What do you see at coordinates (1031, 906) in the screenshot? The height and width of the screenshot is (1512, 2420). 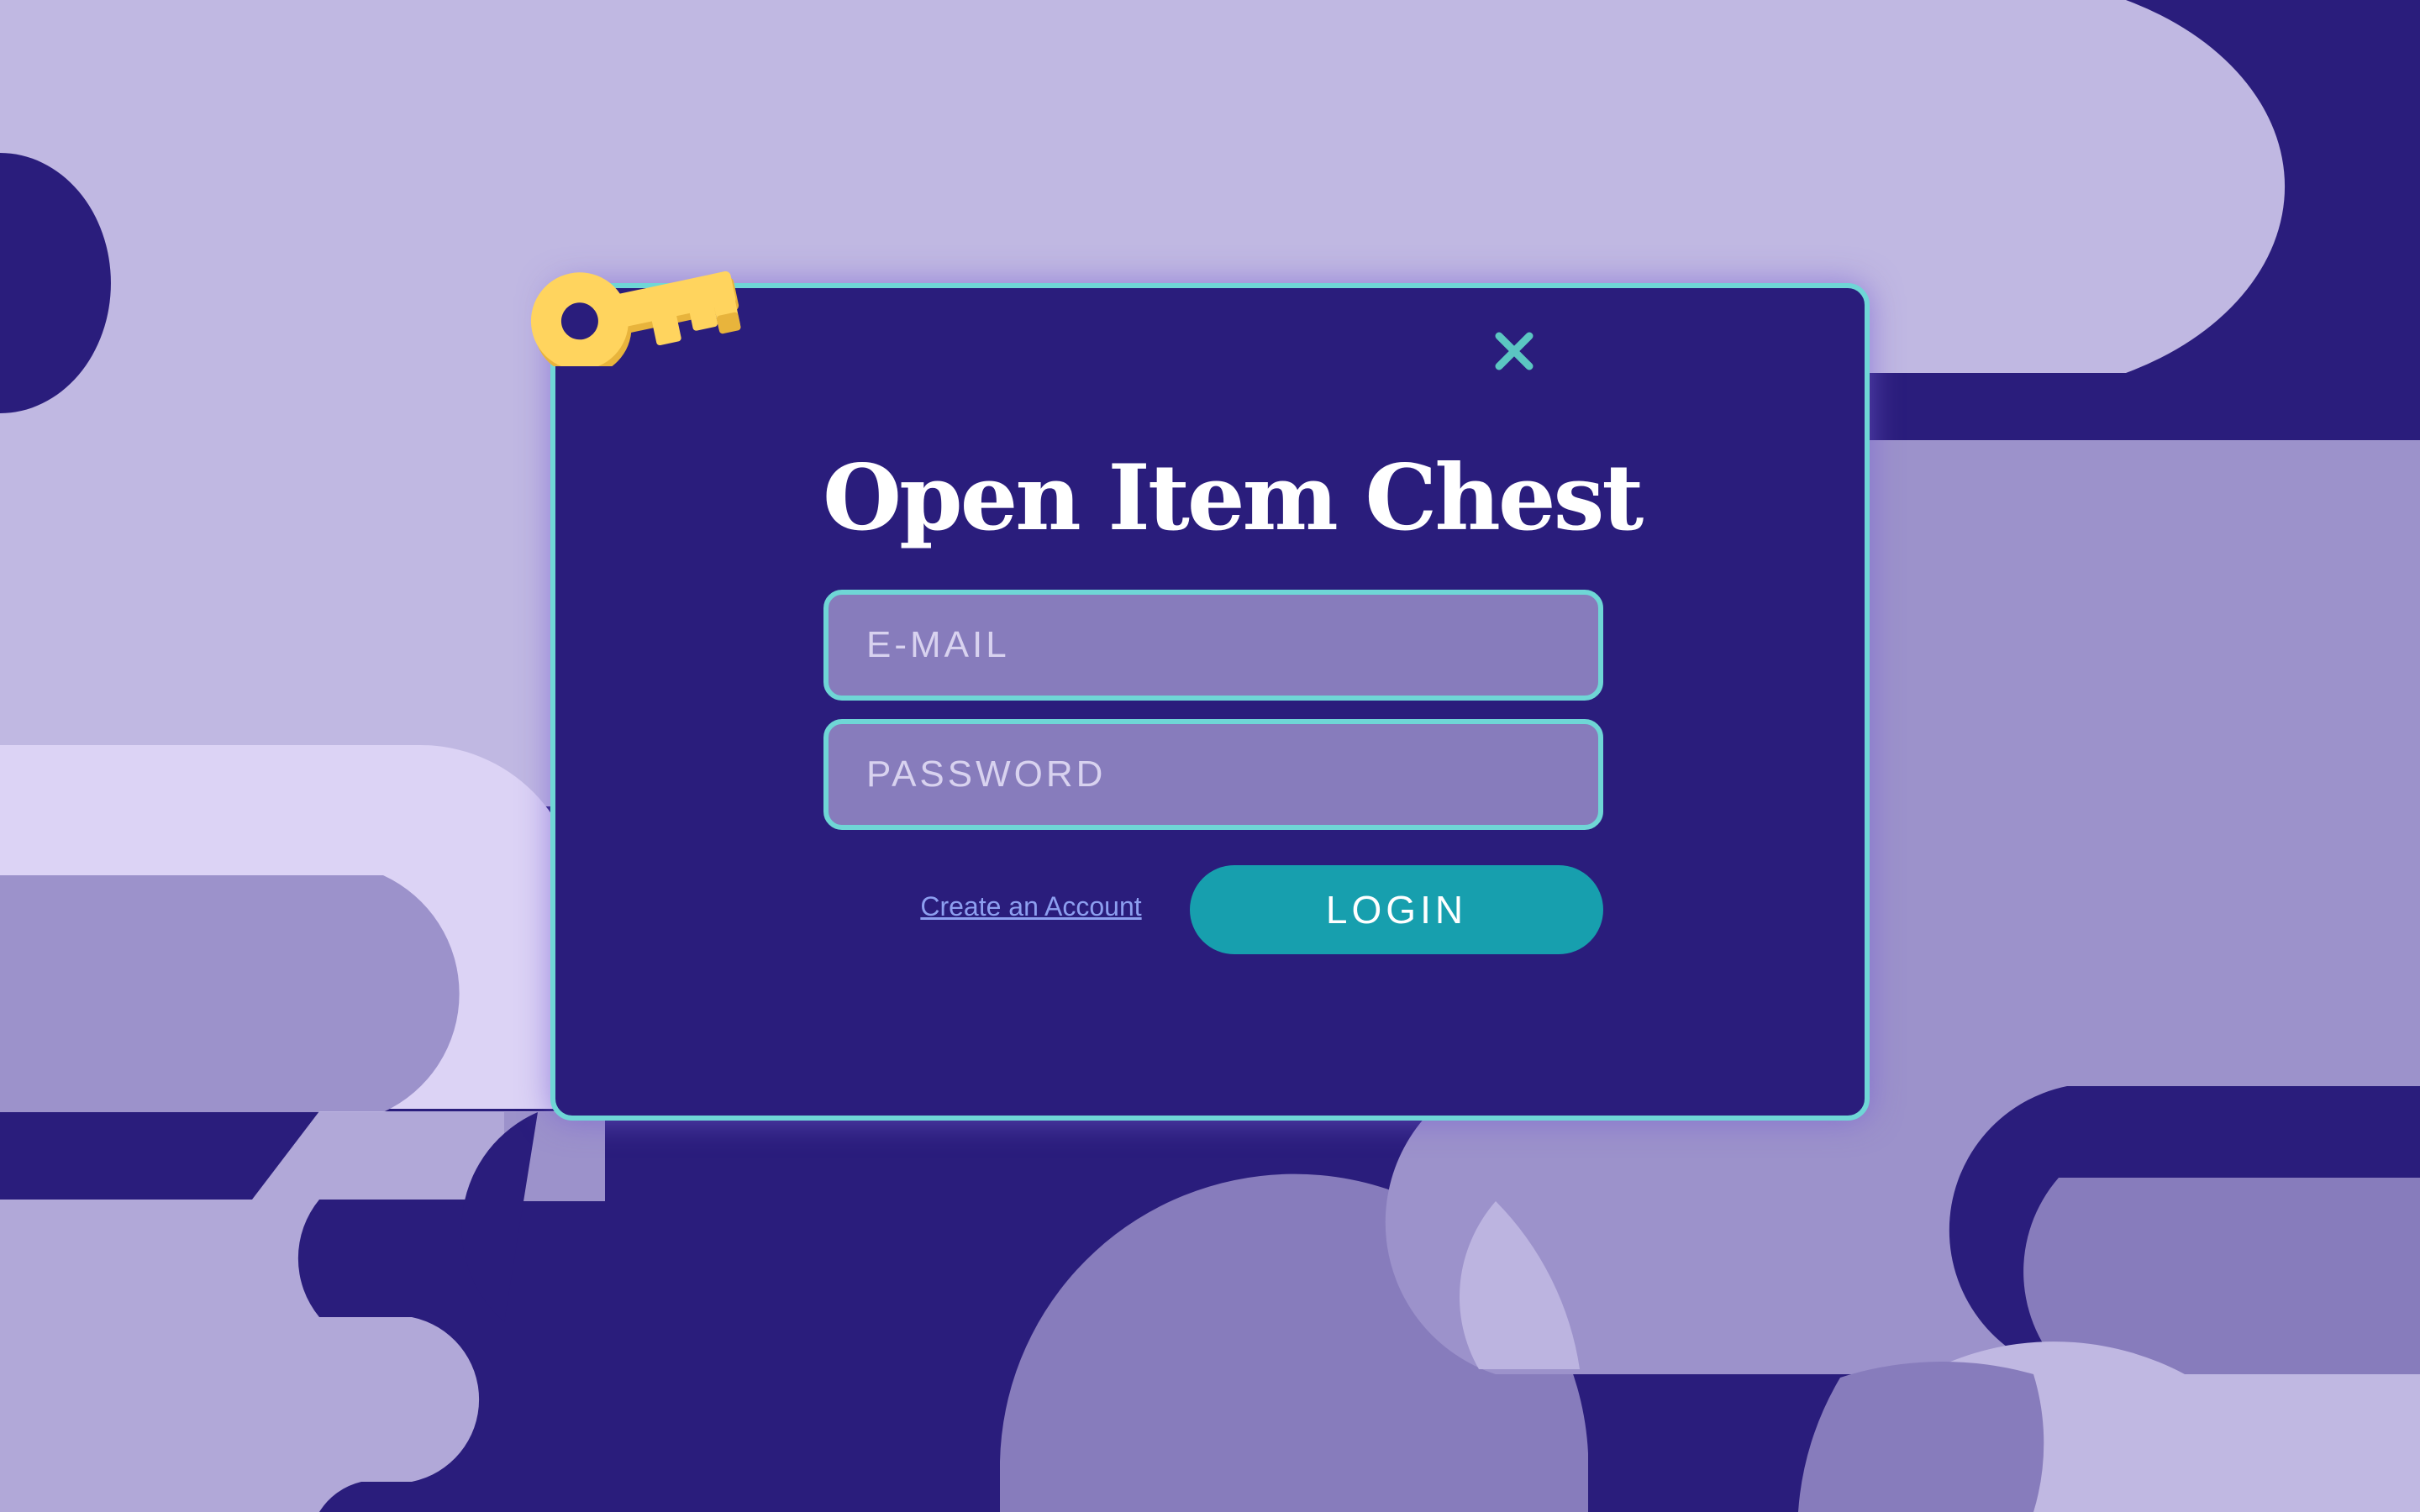 I see `create-account-link: Create an Account` at bounding box center [1031, 906].